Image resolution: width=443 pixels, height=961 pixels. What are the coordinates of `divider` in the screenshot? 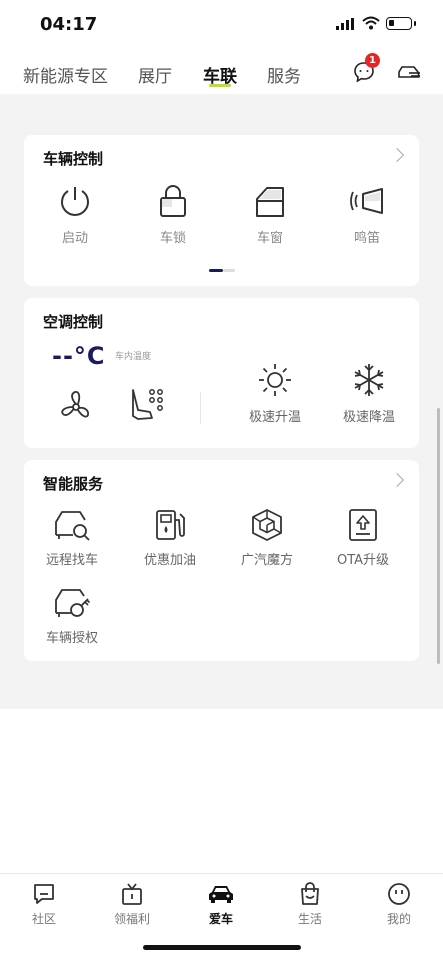 It's located at (200, 408).